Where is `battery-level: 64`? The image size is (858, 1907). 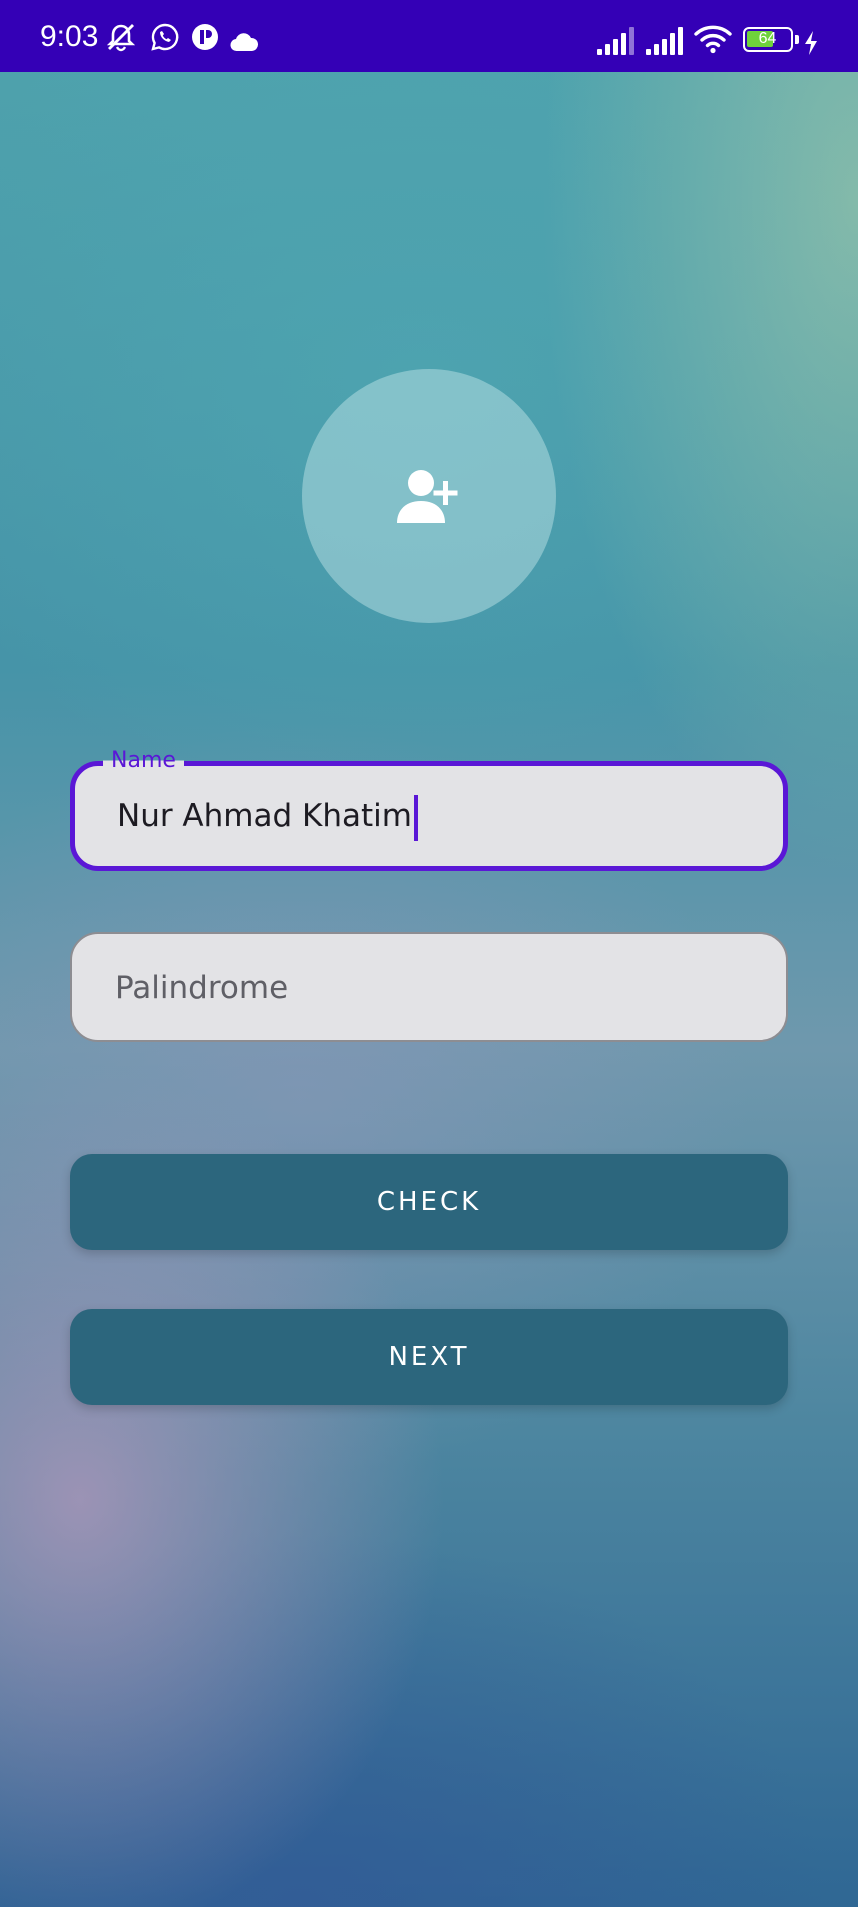
battery-level: 64 is located at coordinates (767, 38).